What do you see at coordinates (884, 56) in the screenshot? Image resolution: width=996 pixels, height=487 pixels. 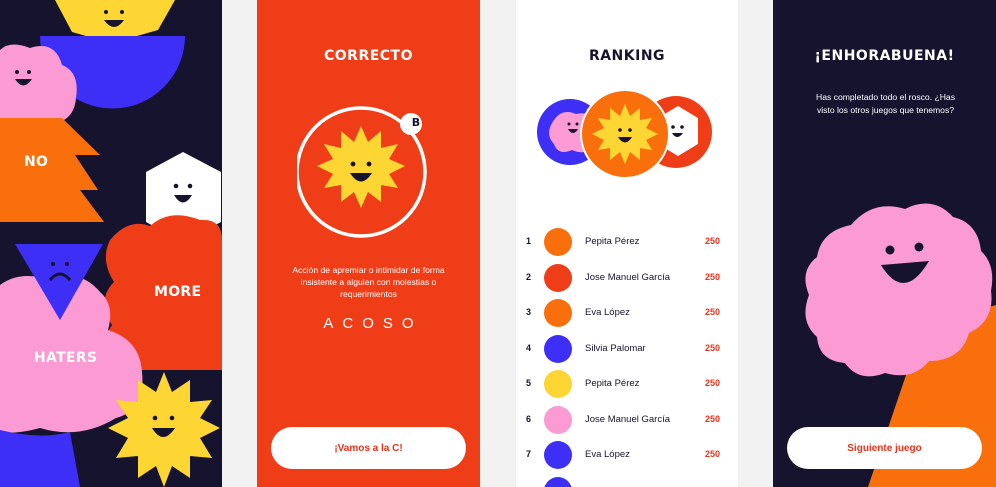 I see `screen-title: ¡ENHORABUENA!` at bounding box center [884, 56].